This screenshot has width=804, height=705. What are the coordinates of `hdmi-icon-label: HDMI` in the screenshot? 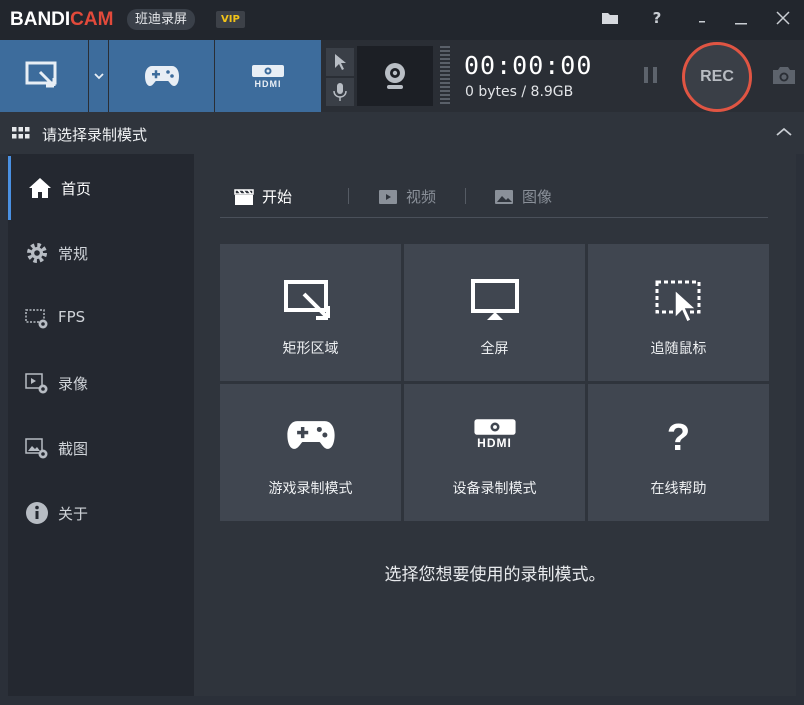 It's located at (494, 443).